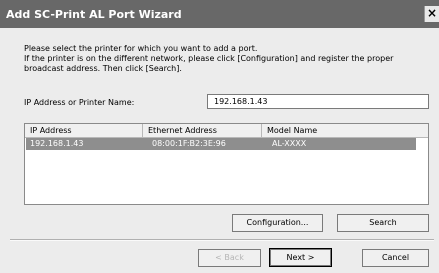 The width and height of the screenshot is (439, 273). Describe the element at coordinates (57, 143) in the screenshot. I see `row-ip-address: 192.168.1.43` at that location.